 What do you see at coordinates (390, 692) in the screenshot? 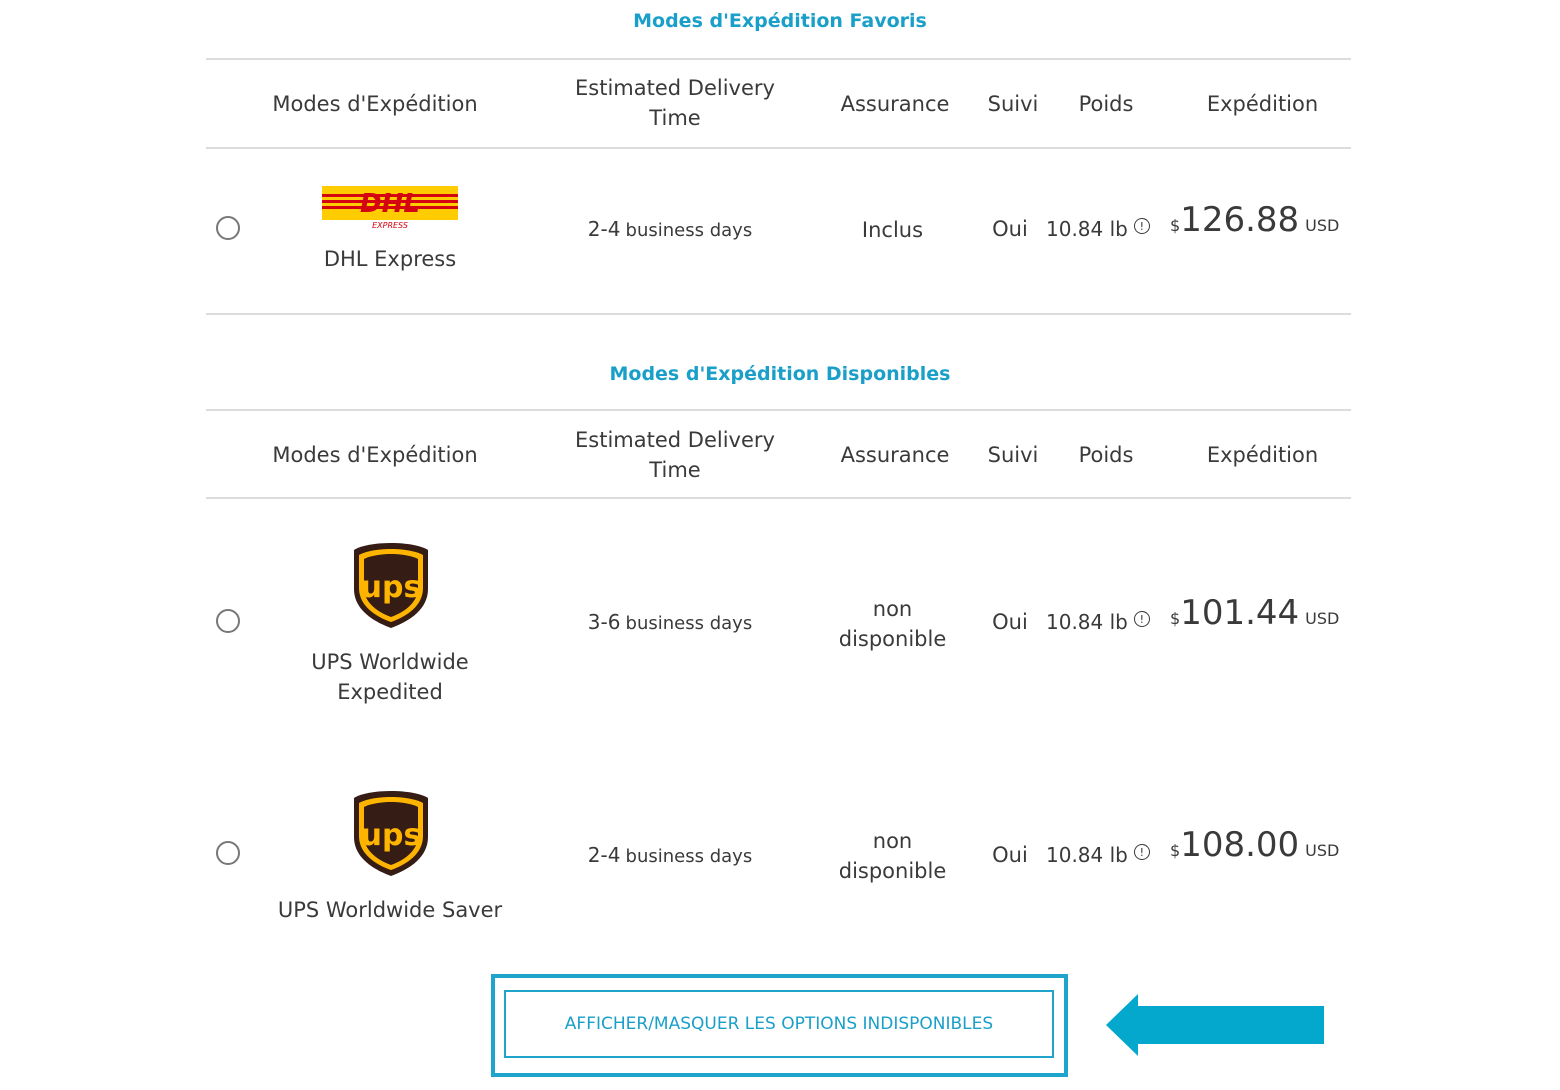
I see `carrier-name-line2: Expedited` at bounding box center [390, 692].